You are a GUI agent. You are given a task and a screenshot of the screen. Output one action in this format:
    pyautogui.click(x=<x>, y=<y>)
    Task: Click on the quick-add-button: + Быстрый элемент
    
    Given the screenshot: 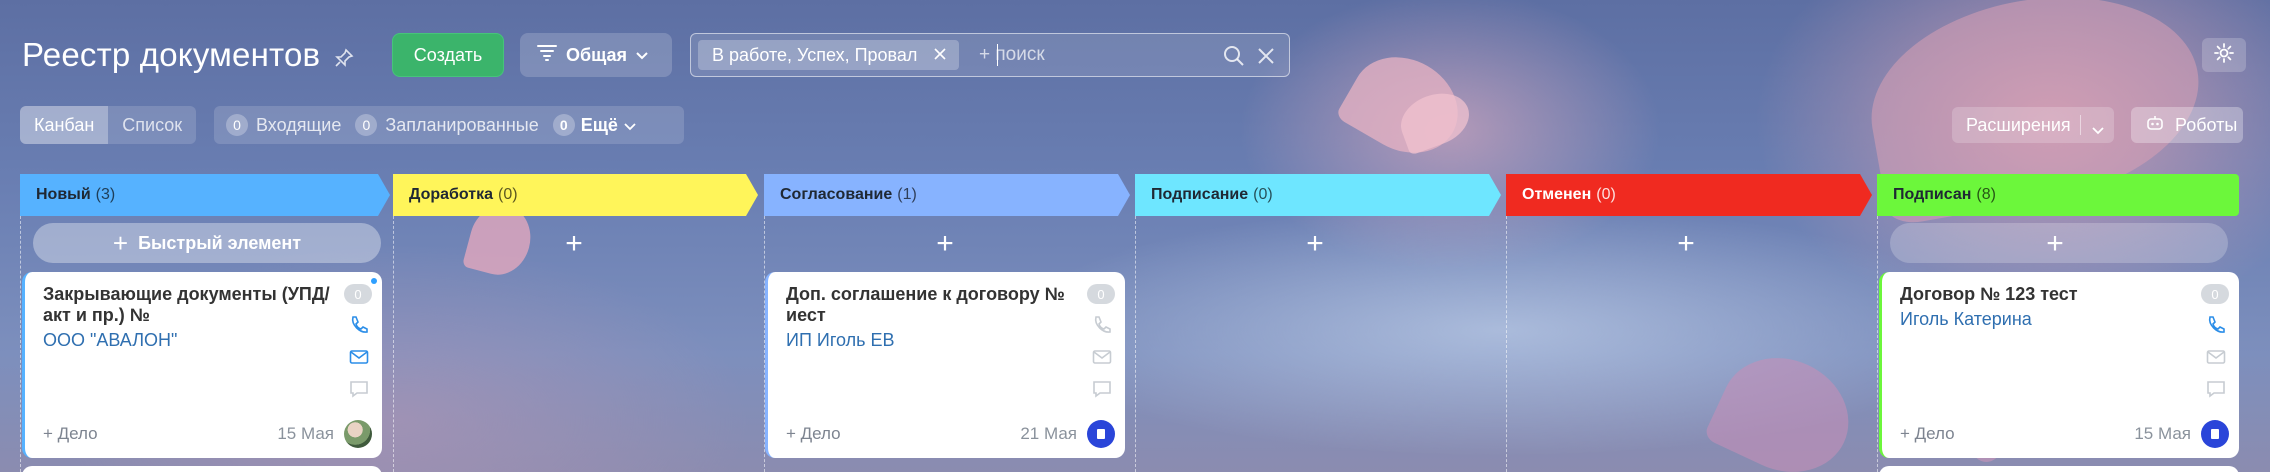 What is the action you would take?
    pyautogui.click(x=207, y=243)
    